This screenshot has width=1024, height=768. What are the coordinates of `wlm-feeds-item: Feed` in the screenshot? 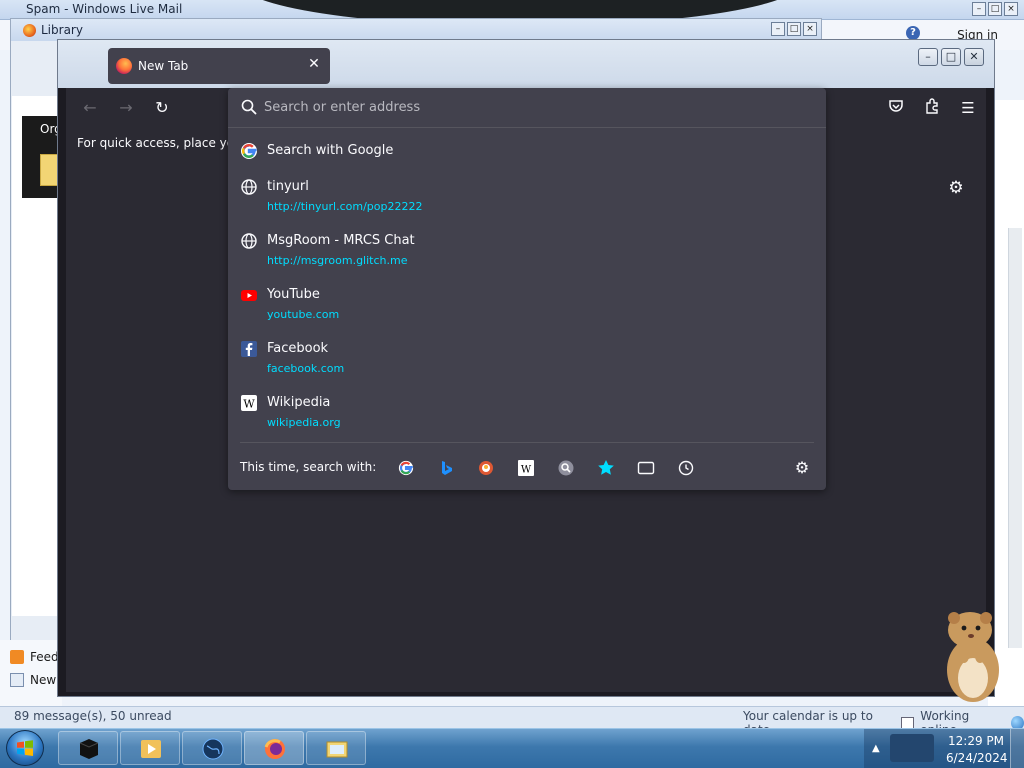 It's located at (34, 657).